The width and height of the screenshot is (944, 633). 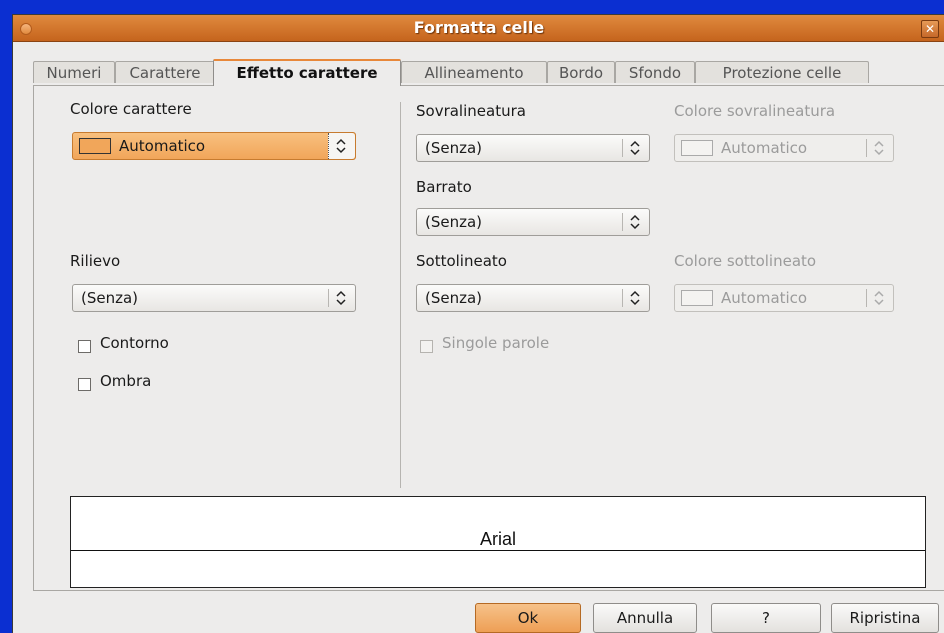 I want to click on underline-color-select: Automatico, so click(x=784, y=298).